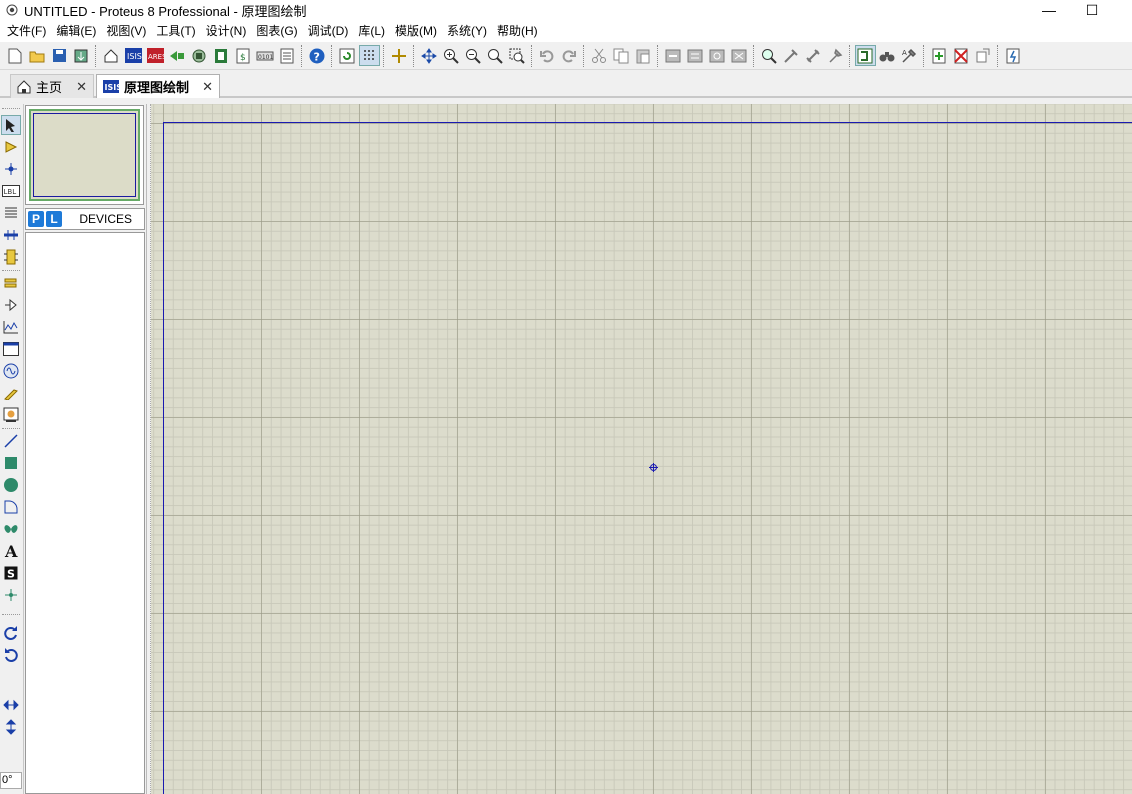 The image size is (1132, 794). Describe the element at coordinates (11, 595) in the screenshot. I see `marker-tool-icon` at that location.